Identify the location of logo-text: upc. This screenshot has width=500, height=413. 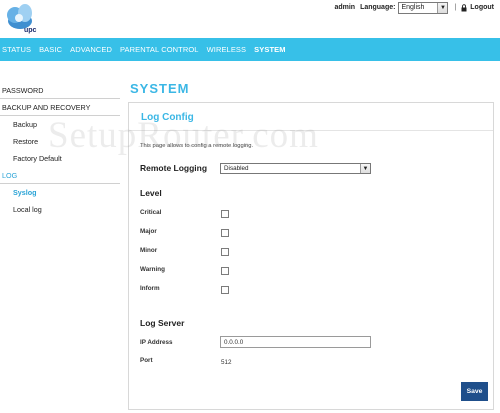
(30, 30).